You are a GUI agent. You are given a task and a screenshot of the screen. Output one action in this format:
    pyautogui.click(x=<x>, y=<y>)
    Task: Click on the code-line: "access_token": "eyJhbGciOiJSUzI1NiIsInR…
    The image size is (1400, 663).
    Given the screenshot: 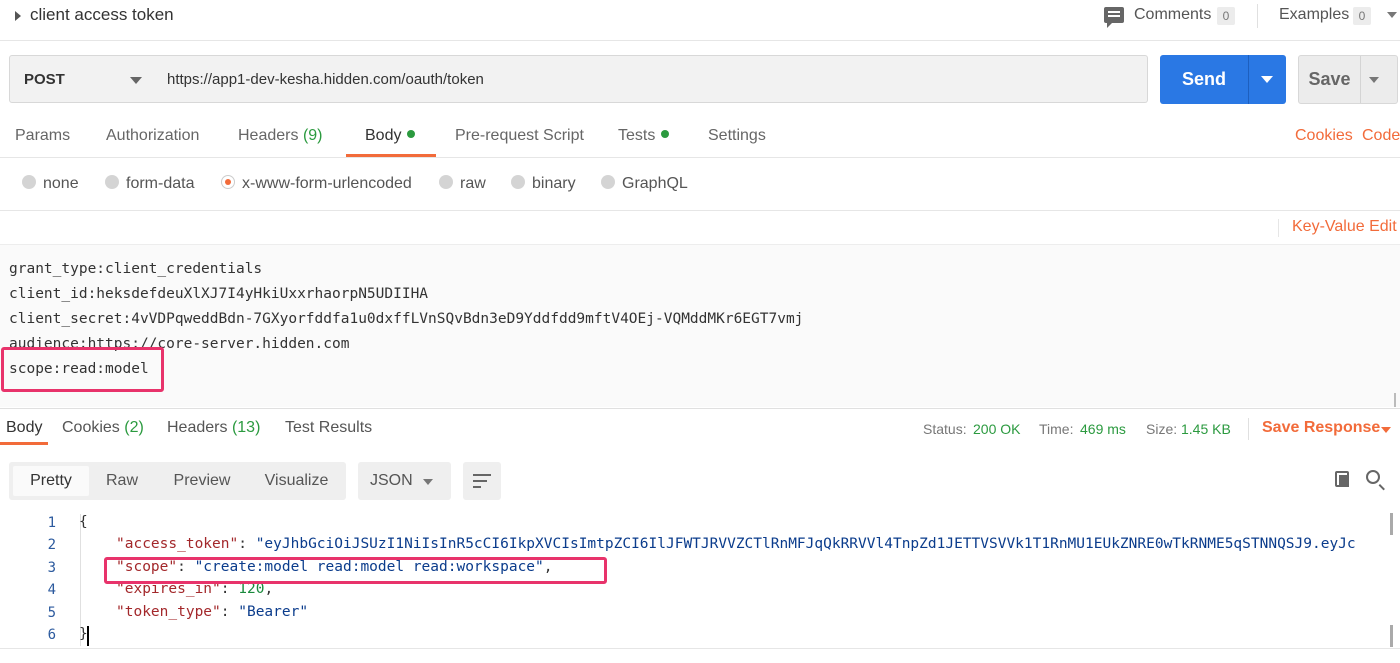 What is the action you would take?
    pyautogui.click(x=736, y=544)
    